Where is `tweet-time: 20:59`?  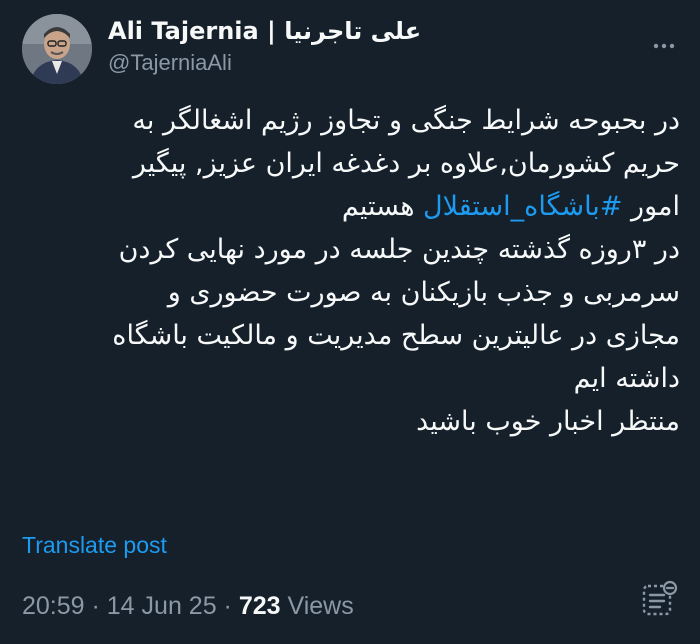 tweet-time: 20:59 is located at coordinates (53, 606).